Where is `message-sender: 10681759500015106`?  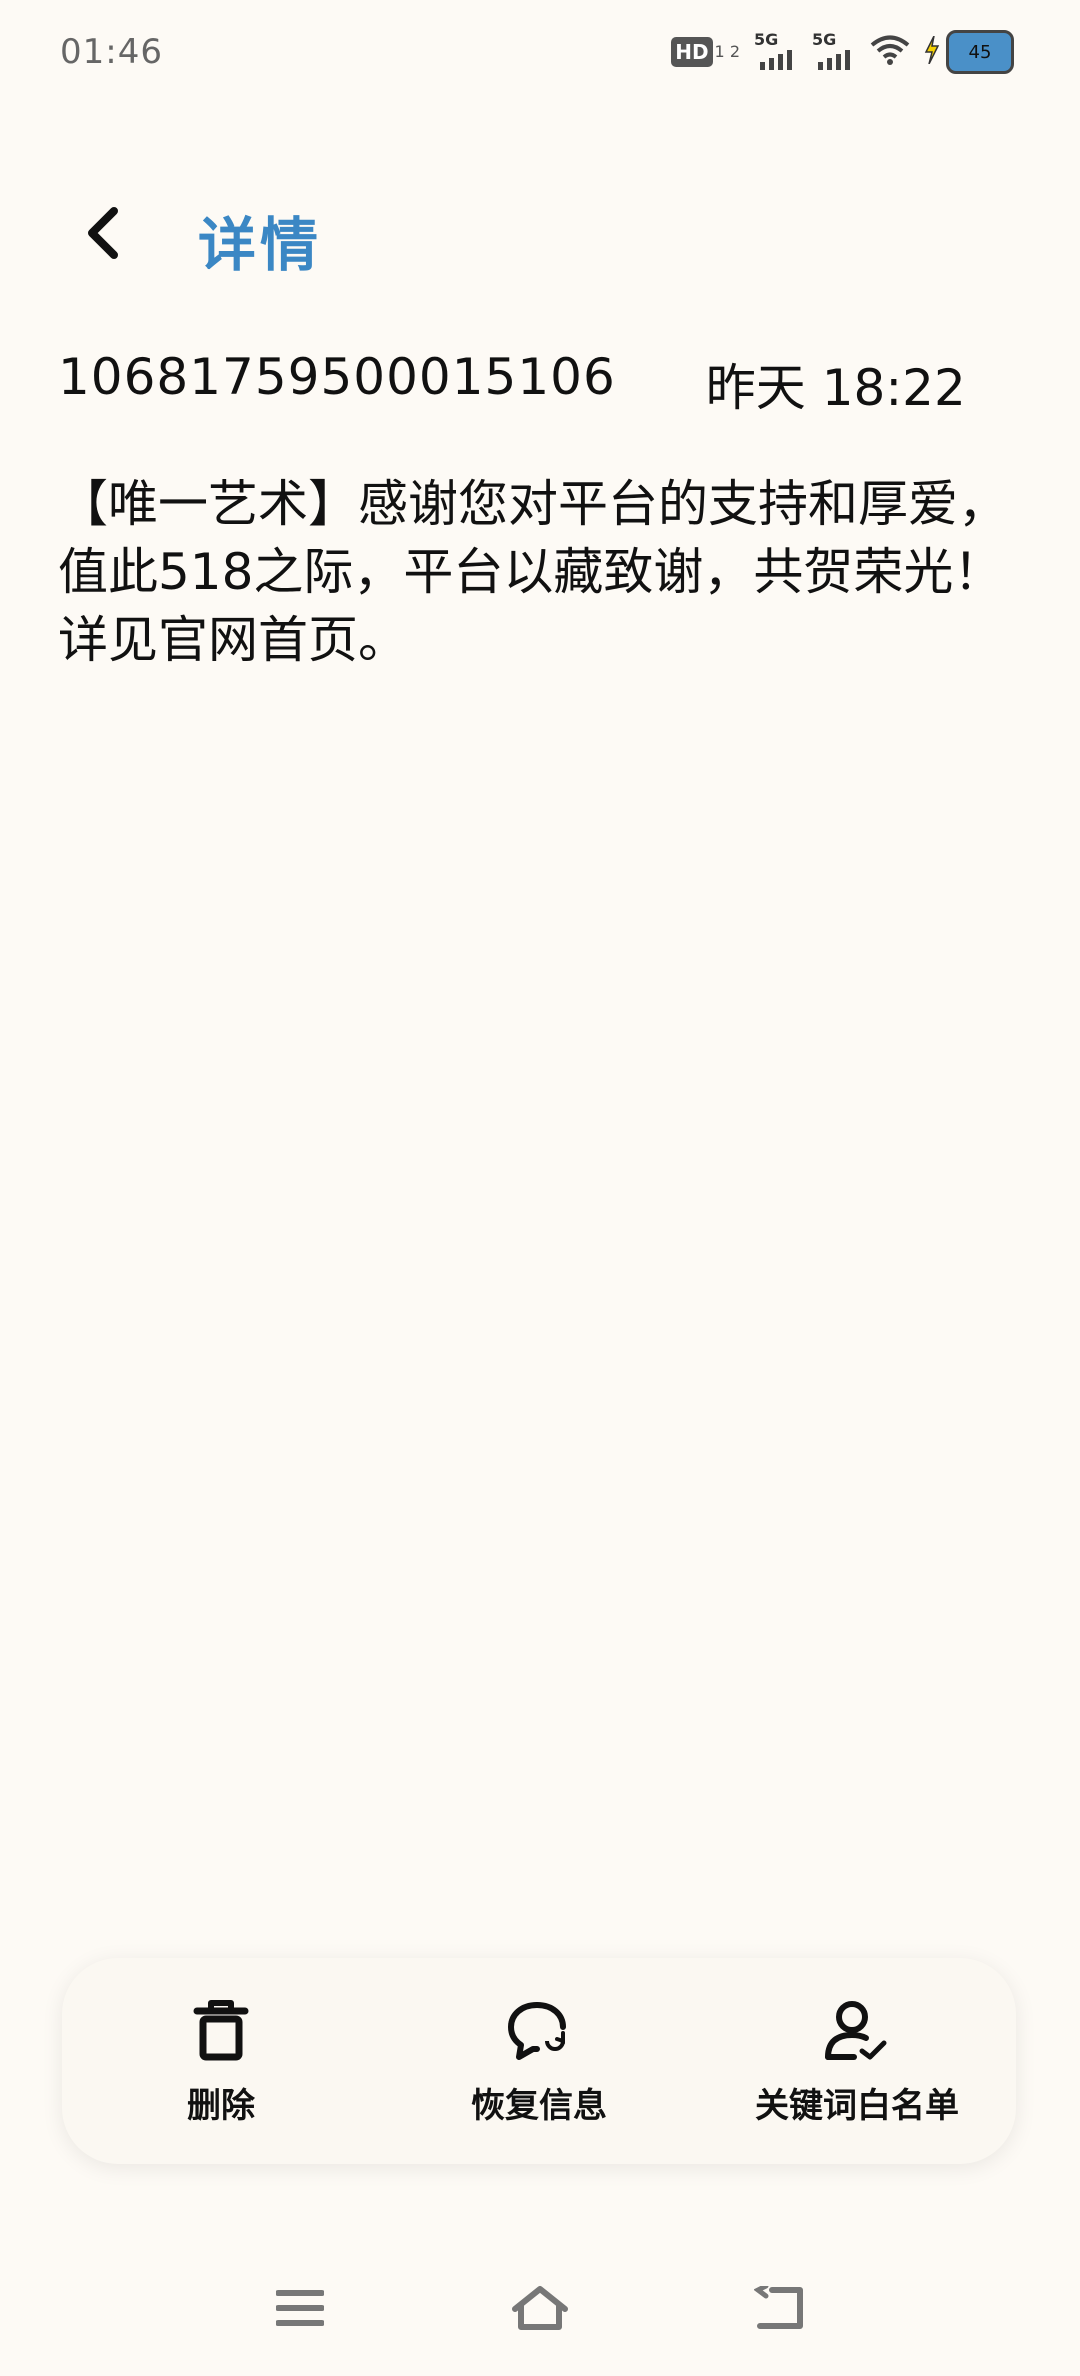 message-sender: 10681759500015106 is located at coordinates (337, 377).